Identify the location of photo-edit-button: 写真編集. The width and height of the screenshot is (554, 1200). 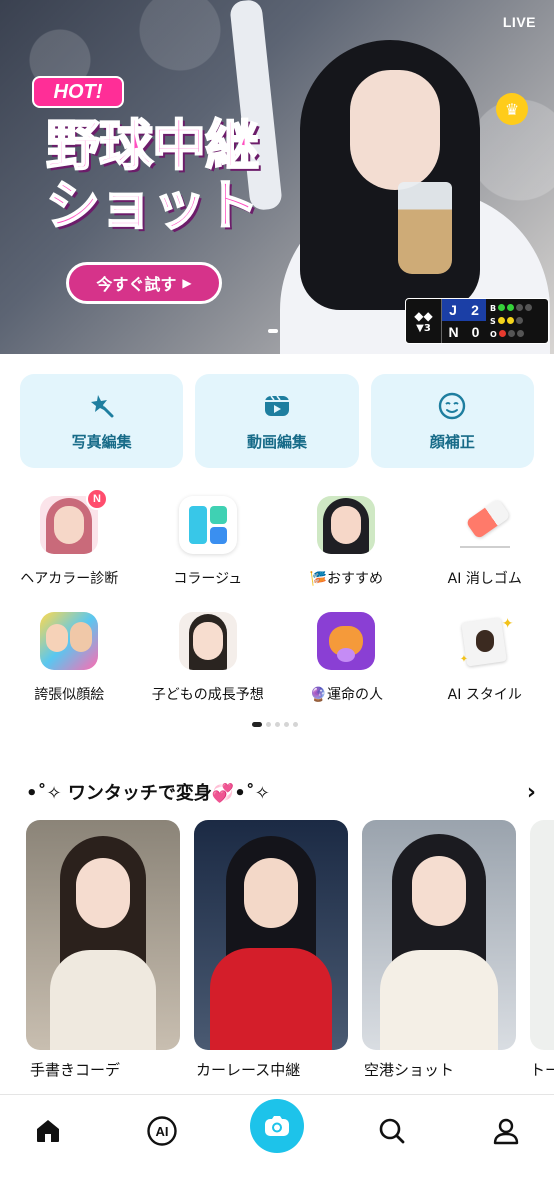
(102, 421).